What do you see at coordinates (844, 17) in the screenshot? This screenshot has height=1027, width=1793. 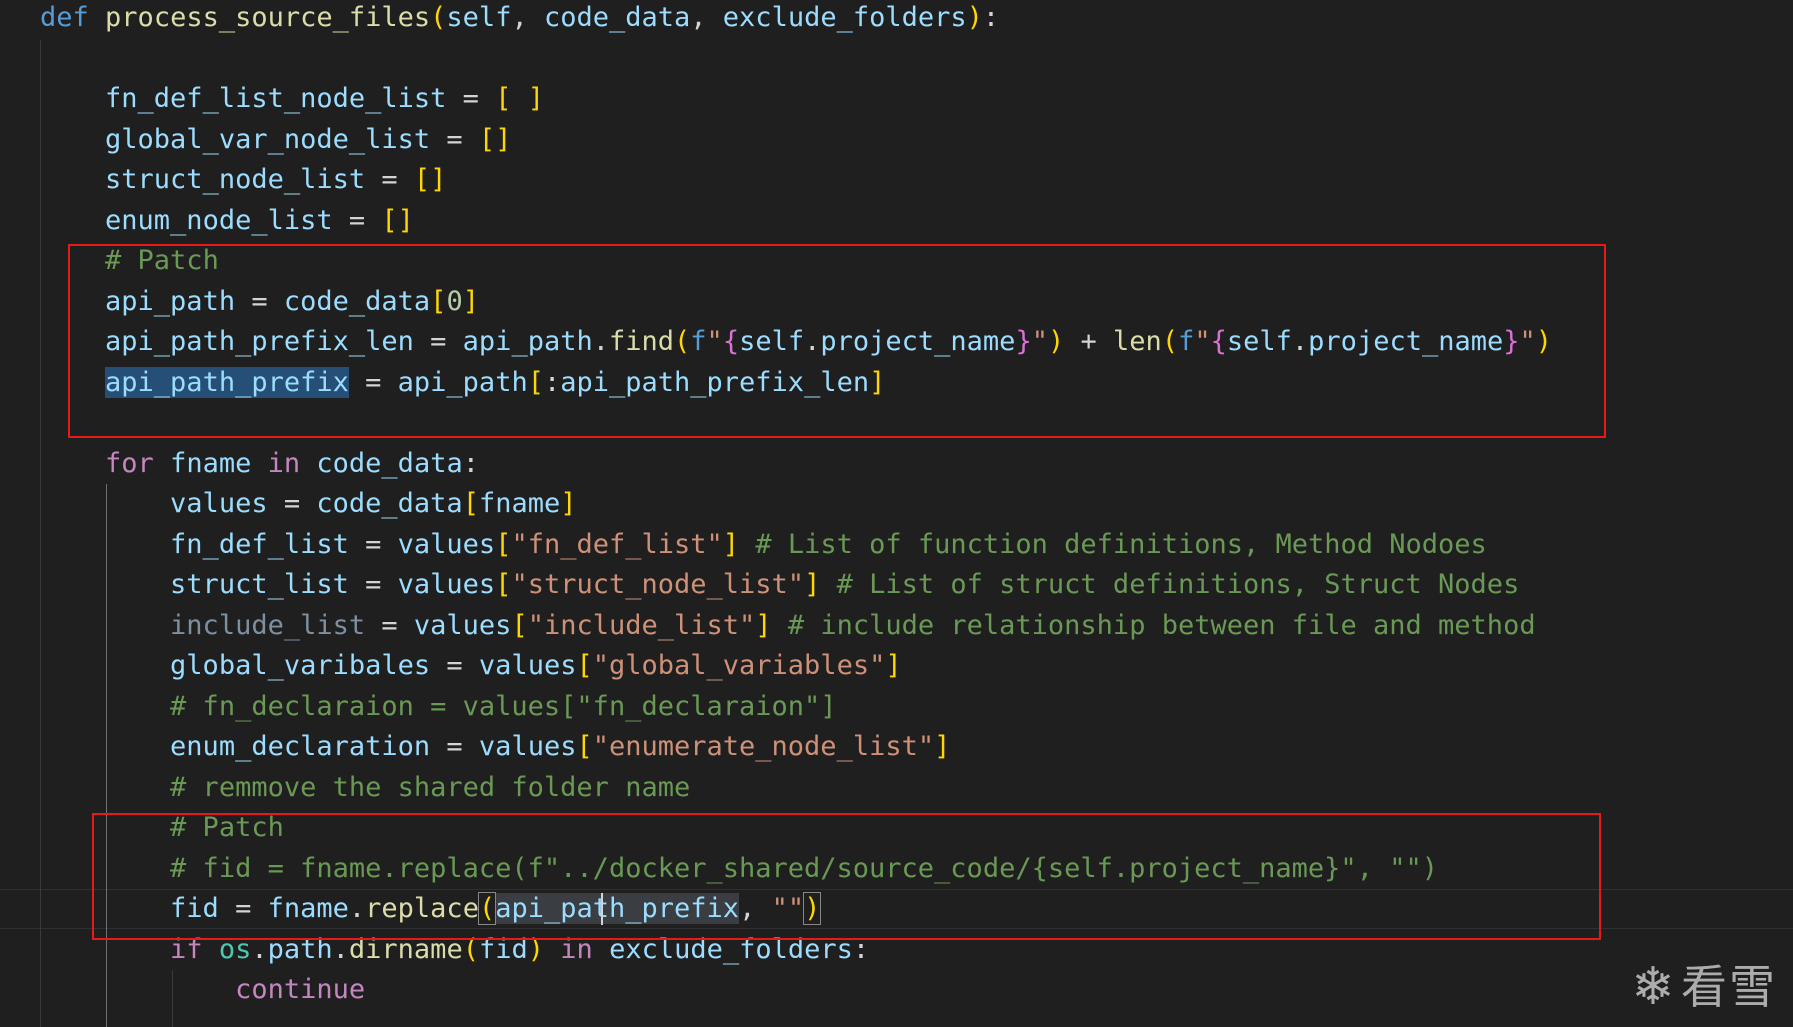 I see `code-token: exclude_folders` at bounding box center [844, 17].